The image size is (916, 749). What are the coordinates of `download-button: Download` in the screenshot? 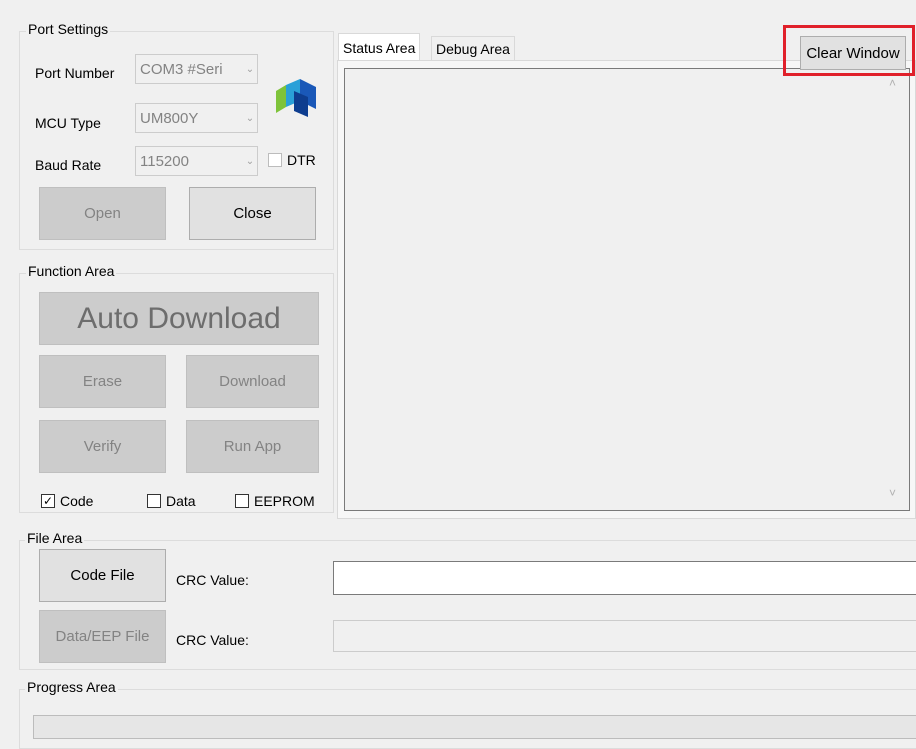 It's located at (252, 381).